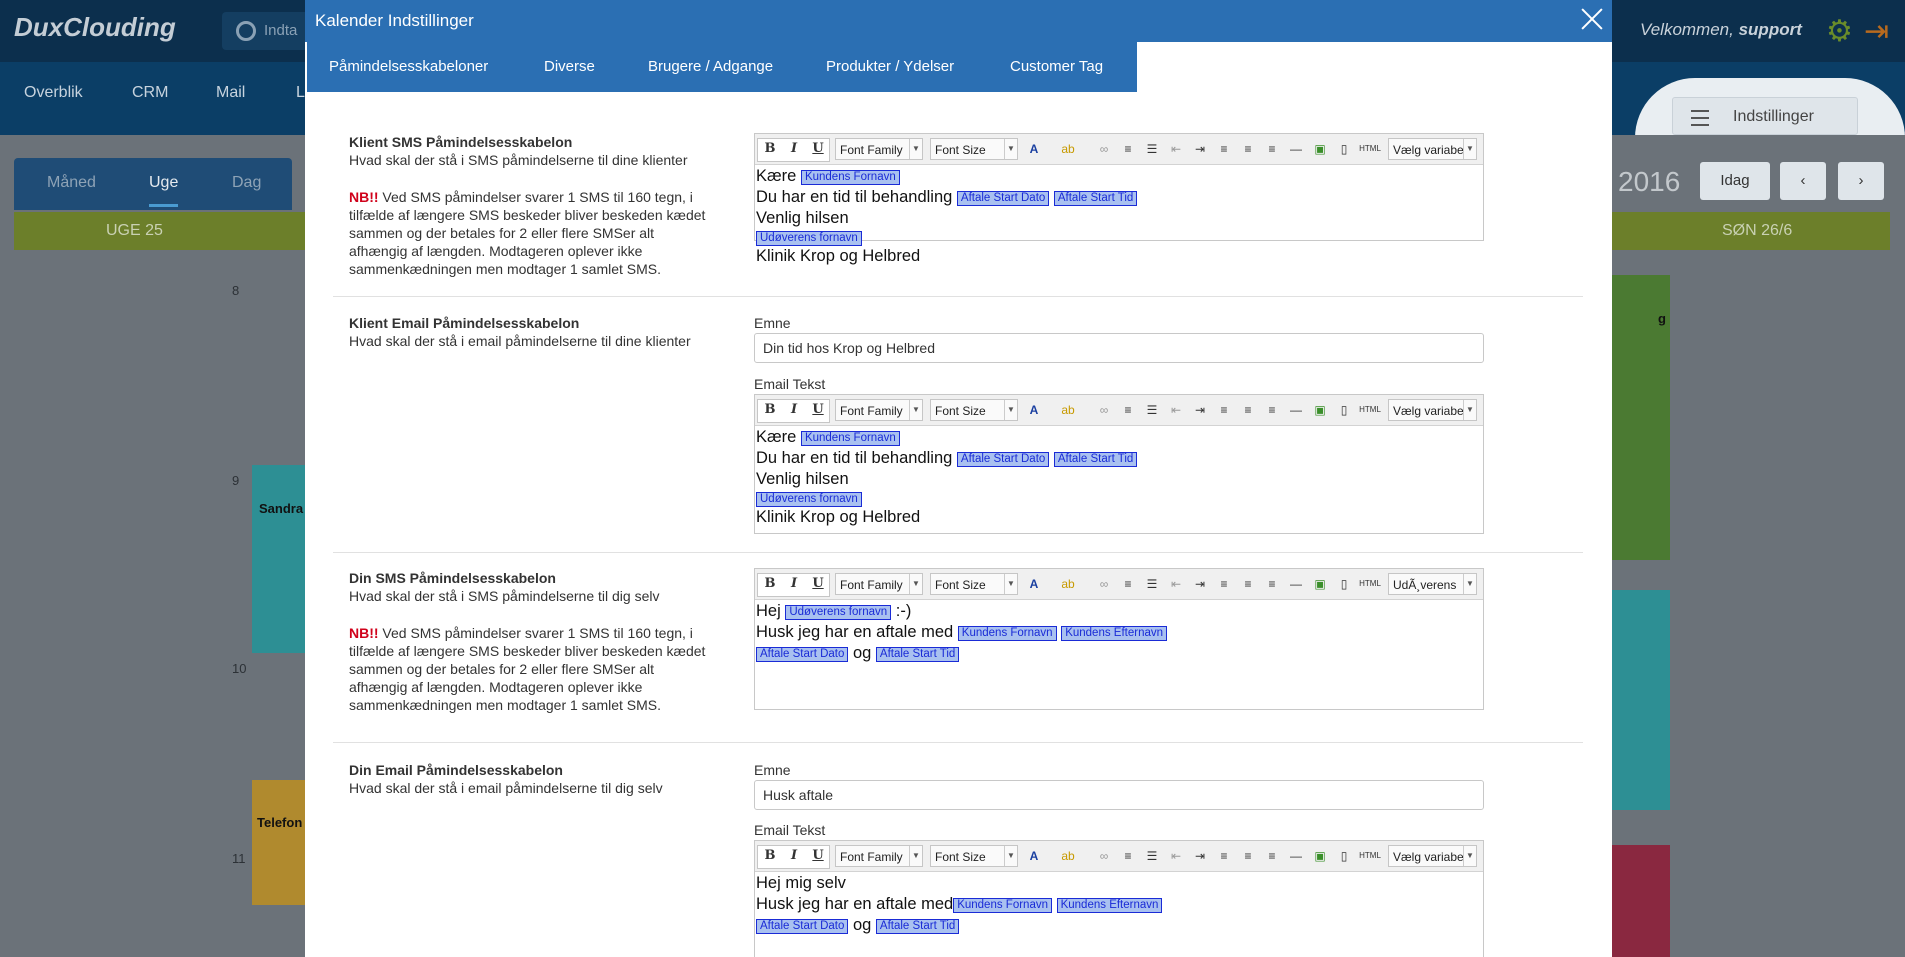 This screenshot has height=957, width=1905. Describe the element at coordinates (164, 190) in the screenshot. I see `tab-week: Uge` at that location.